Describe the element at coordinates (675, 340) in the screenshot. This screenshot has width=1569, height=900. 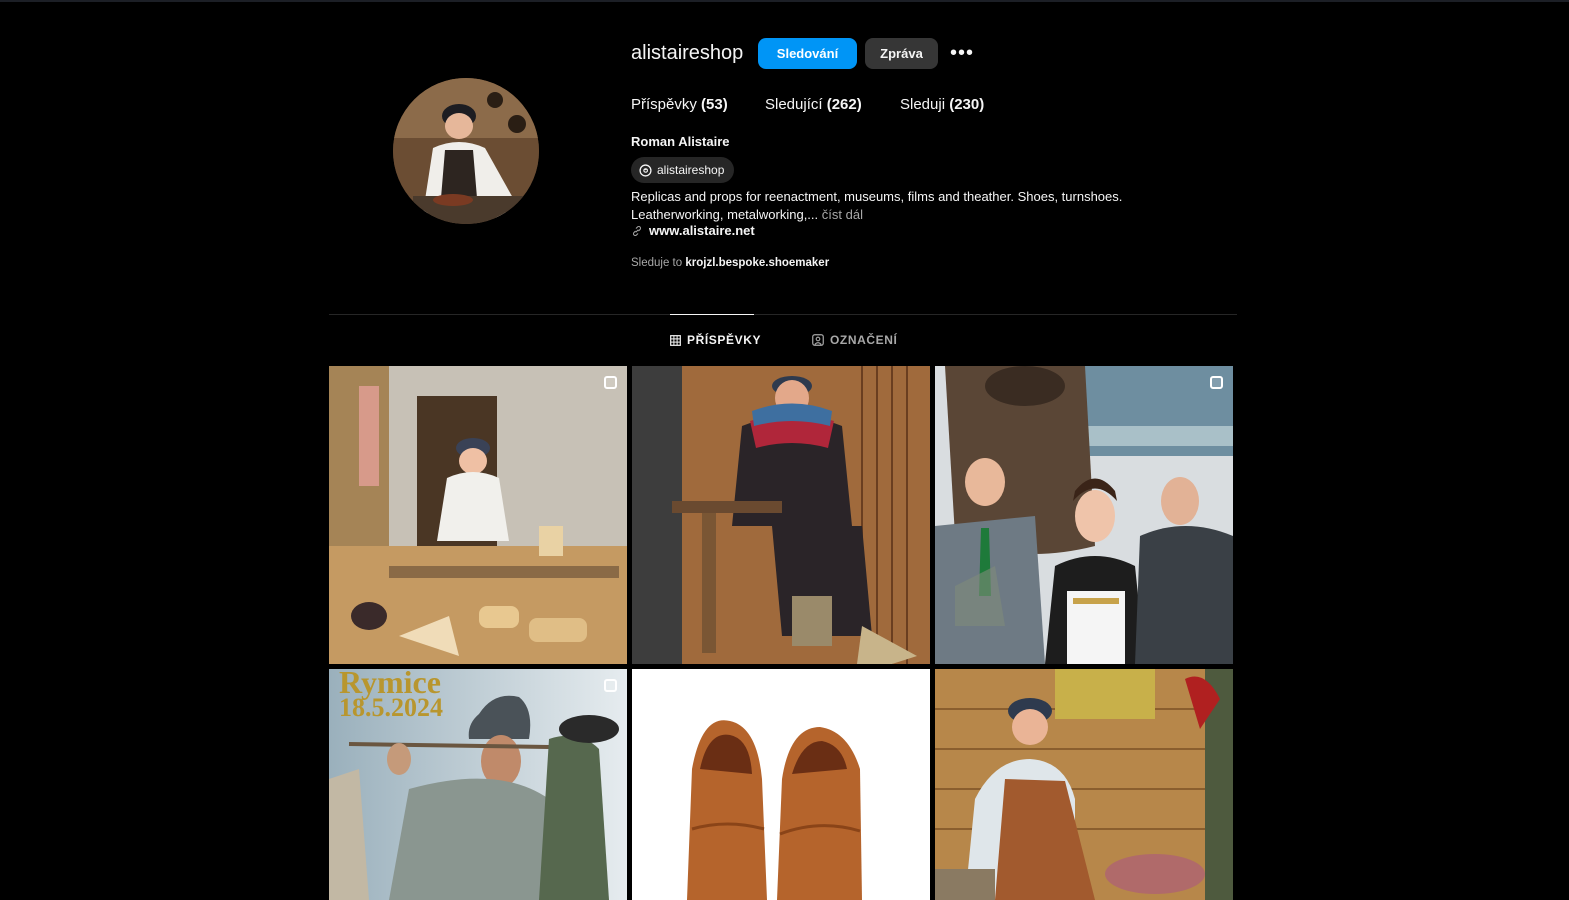
I see `grid-icon` at that location.